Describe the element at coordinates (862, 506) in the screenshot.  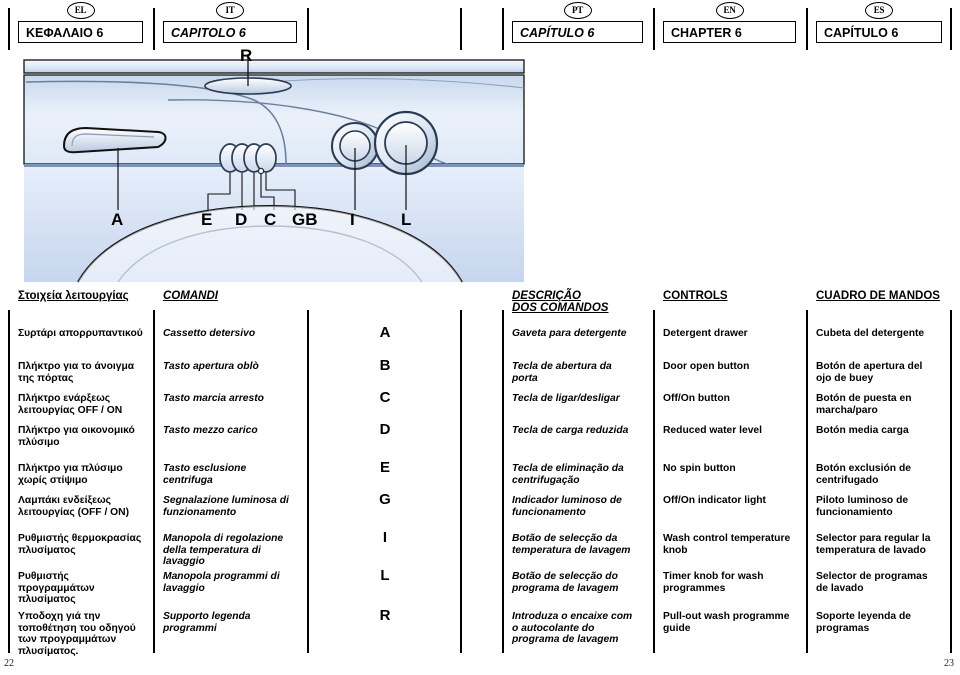
I see `cell-es-G: Piloto luminoso de funcionamiento` at that location.